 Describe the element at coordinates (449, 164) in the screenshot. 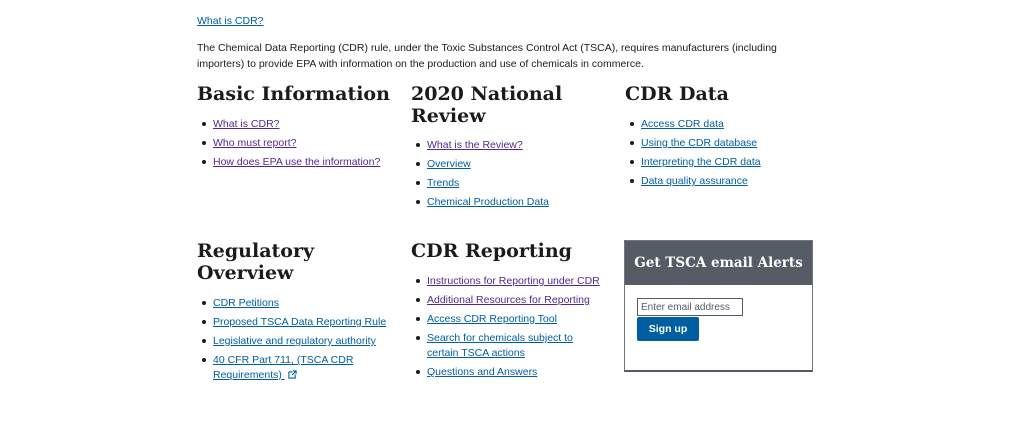

I see `overview-link: Overview` at that location.